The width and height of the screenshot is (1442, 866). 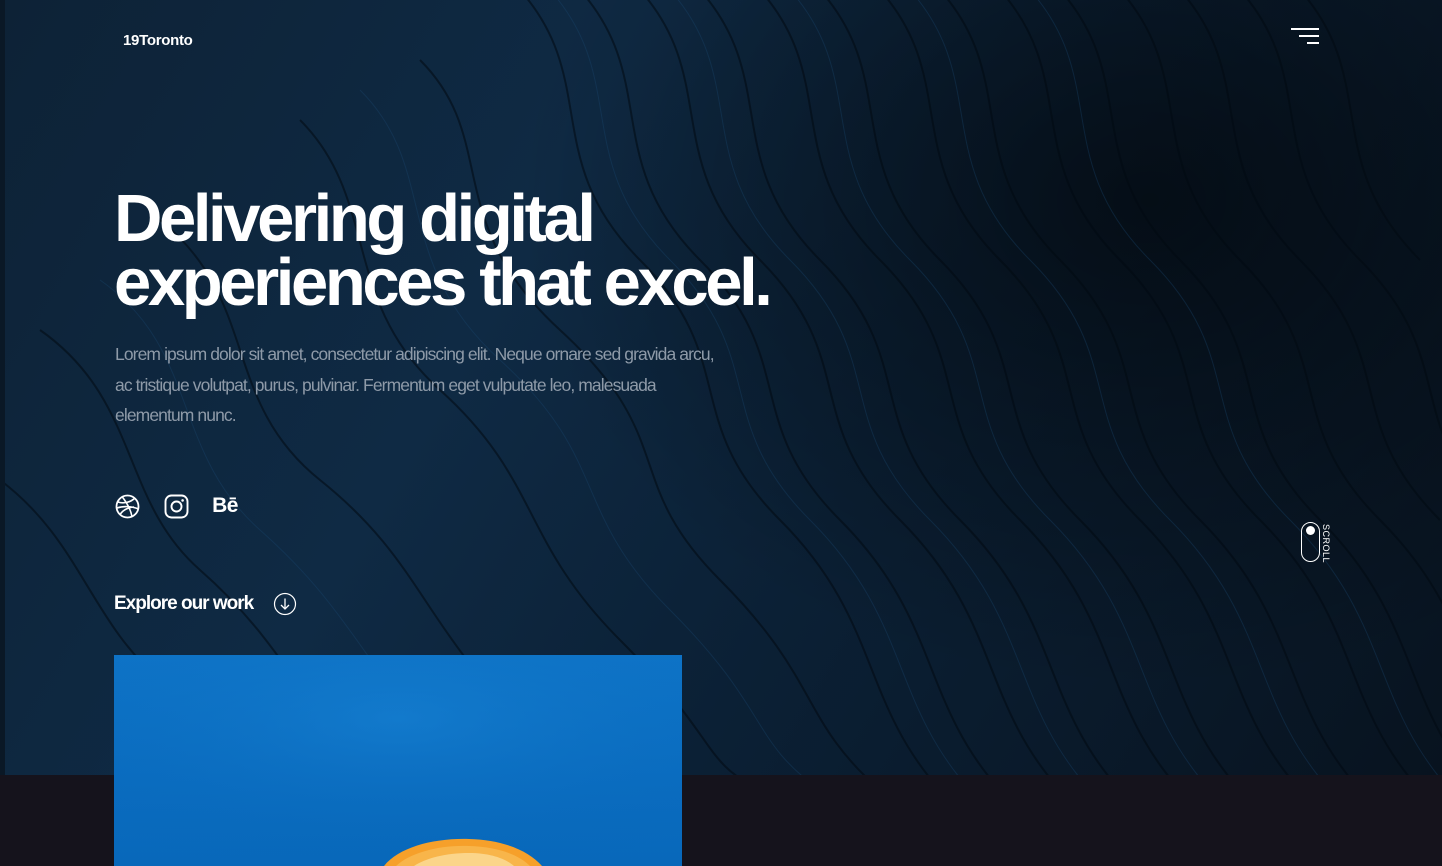 I want to click on featured-work-image, so click(x=398, y=760).